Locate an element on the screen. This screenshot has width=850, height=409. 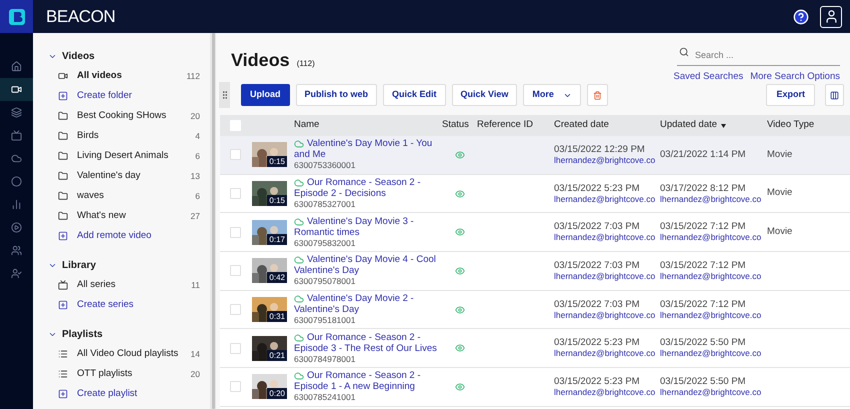
video-type: Movie is located at coordinates (779, 232).